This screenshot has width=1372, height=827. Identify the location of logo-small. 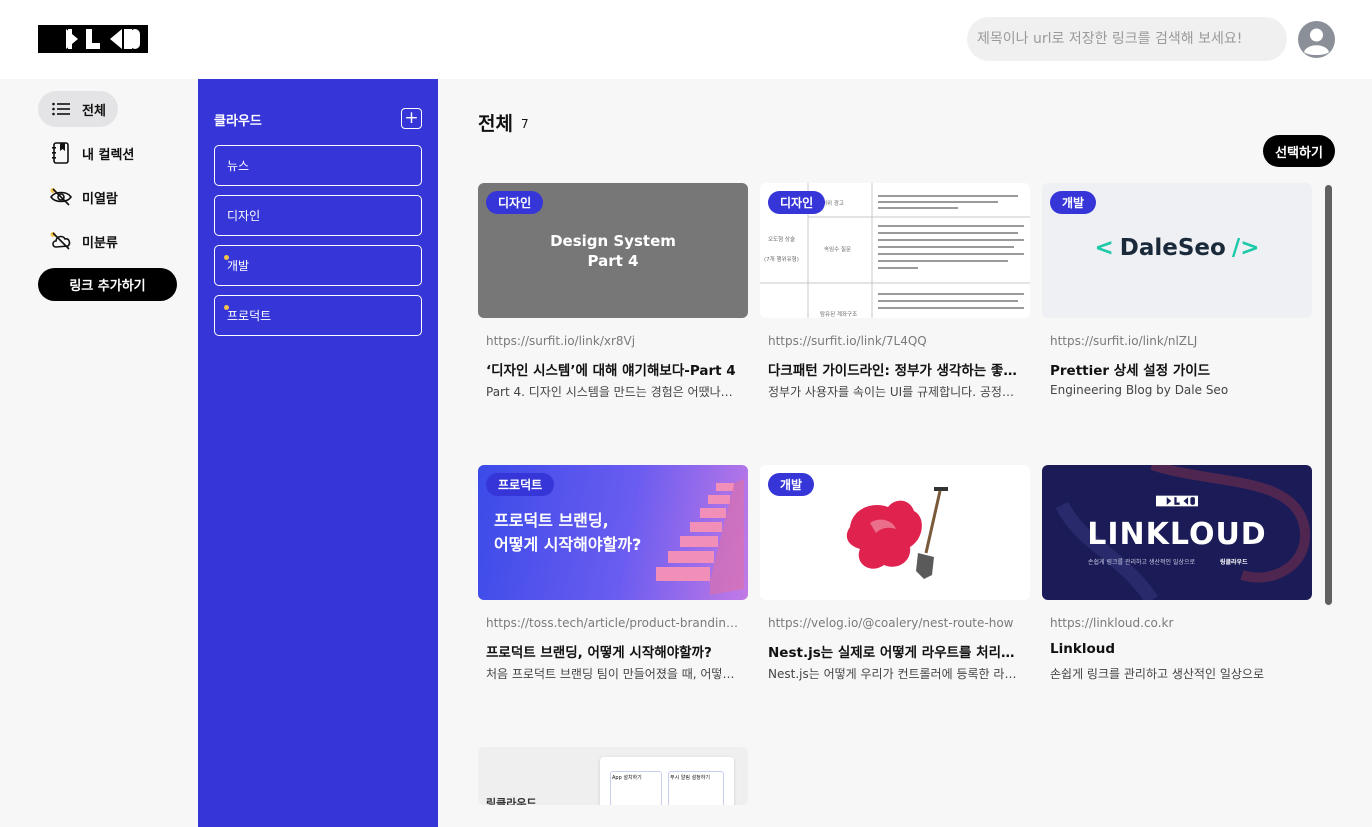
(1177, 501).